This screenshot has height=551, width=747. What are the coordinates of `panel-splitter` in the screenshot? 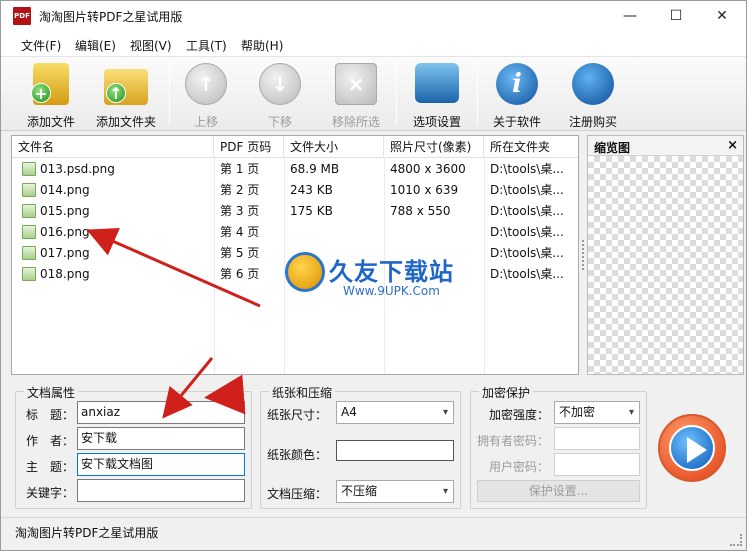 It's located at (583, 255).